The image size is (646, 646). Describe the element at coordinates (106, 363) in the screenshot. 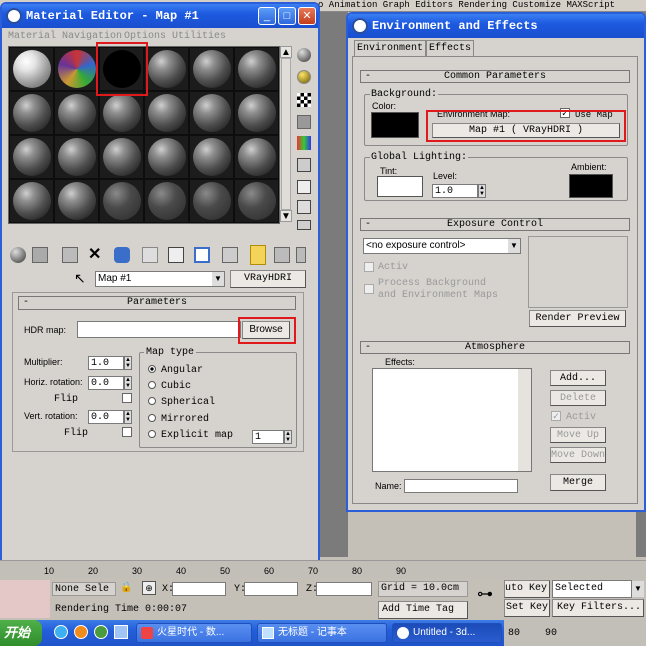

I see `multiplier-field: 1.0` at that location.